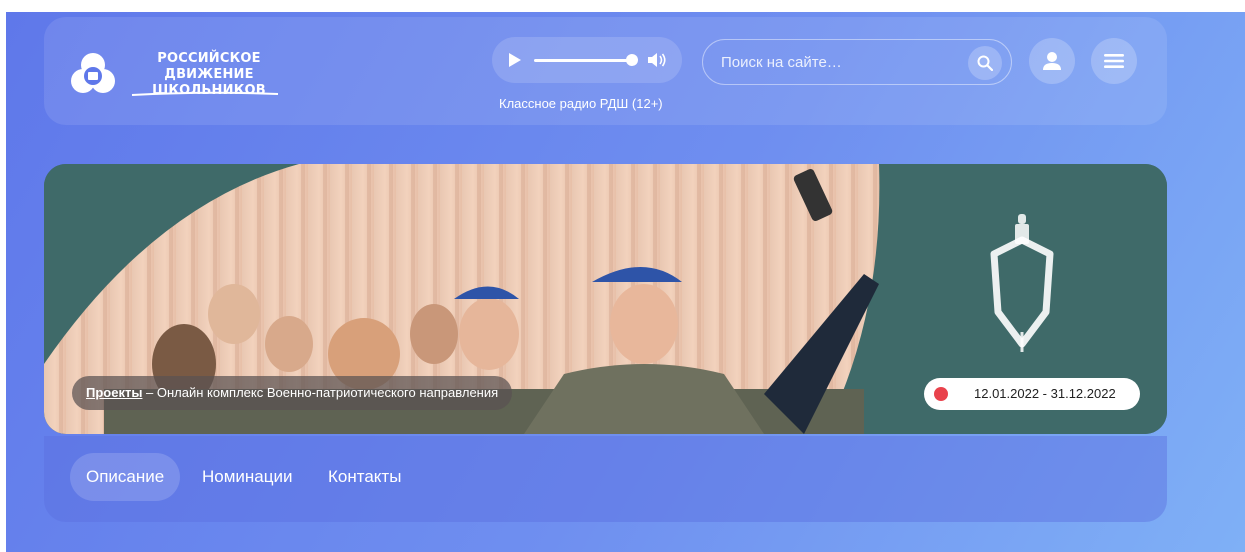 This screenshot has width=1245, height=552. Describe the element at coordinates (1045, 393) in the screenshot. I see `date-range-text: 12.01.2022 - 31.12.2022` at that location.